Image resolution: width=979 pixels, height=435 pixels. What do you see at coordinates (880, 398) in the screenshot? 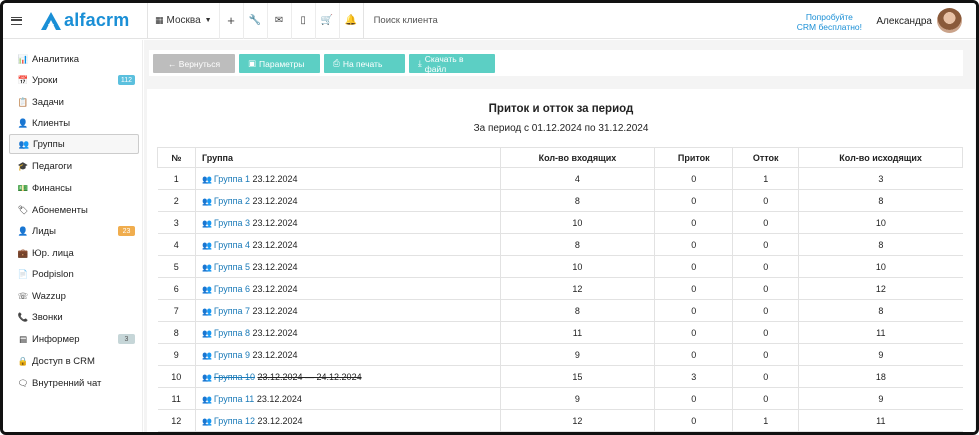
I see `row-outgoing: 9` at bounding box center [880, 398].